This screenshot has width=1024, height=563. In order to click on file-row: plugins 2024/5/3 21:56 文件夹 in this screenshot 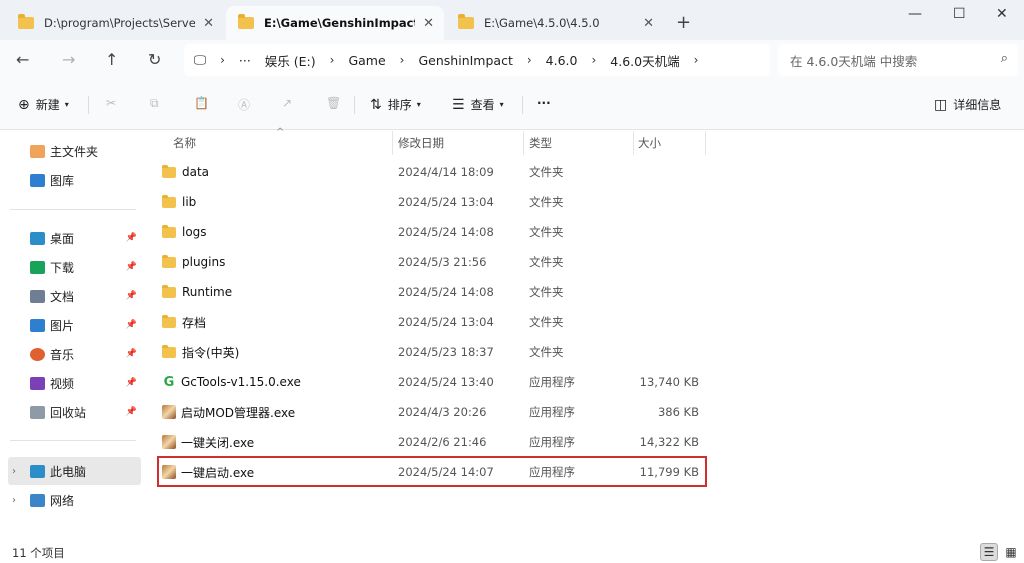, I will do `click(432, 262)`.